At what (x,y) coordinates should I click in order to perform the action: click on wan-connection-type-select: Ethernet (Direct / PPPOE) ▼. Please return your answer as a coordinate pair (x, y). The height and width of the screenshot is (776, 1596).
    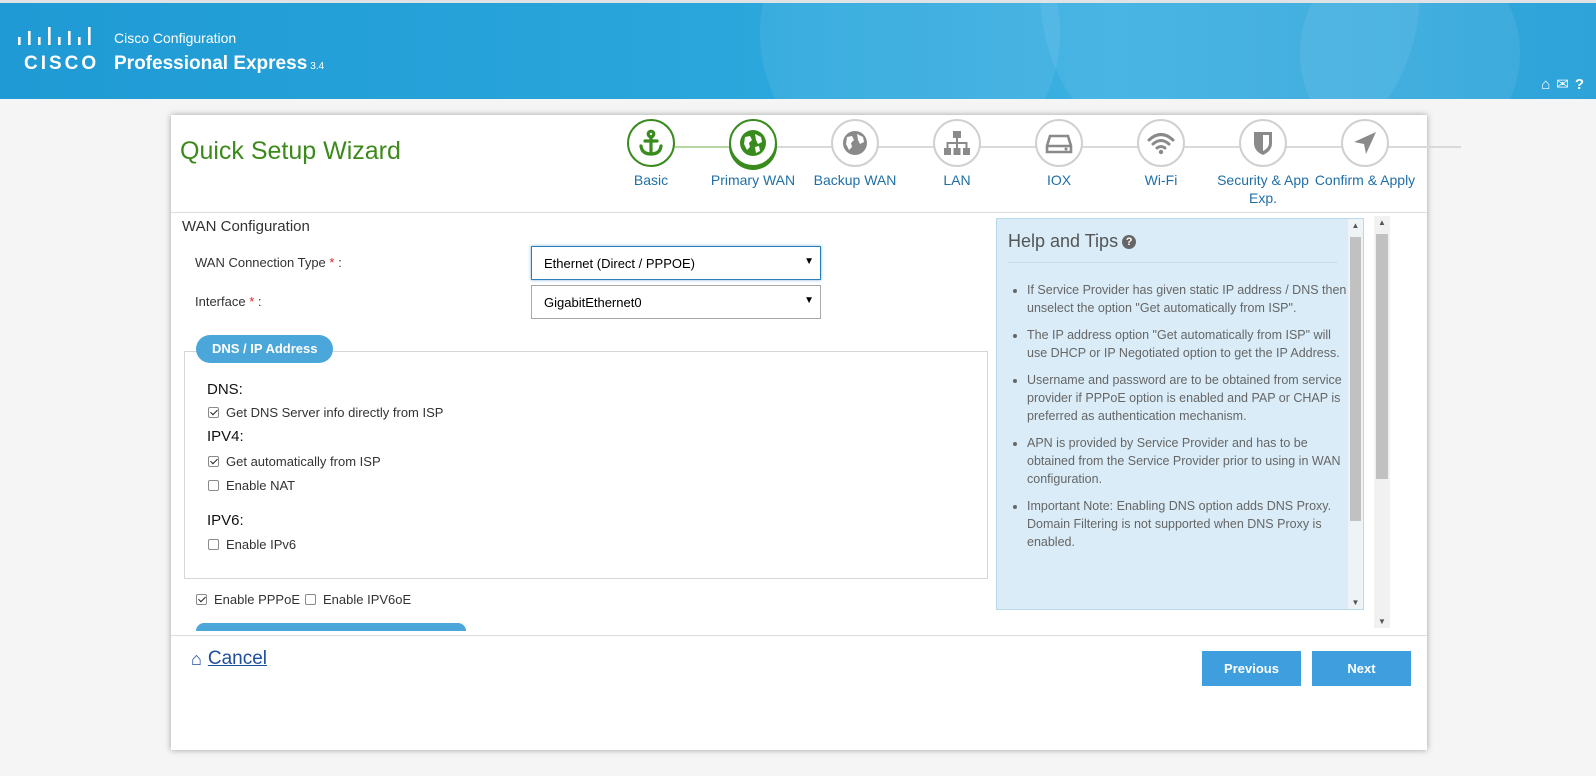
    Looking at the image, I should click on (676, 263).